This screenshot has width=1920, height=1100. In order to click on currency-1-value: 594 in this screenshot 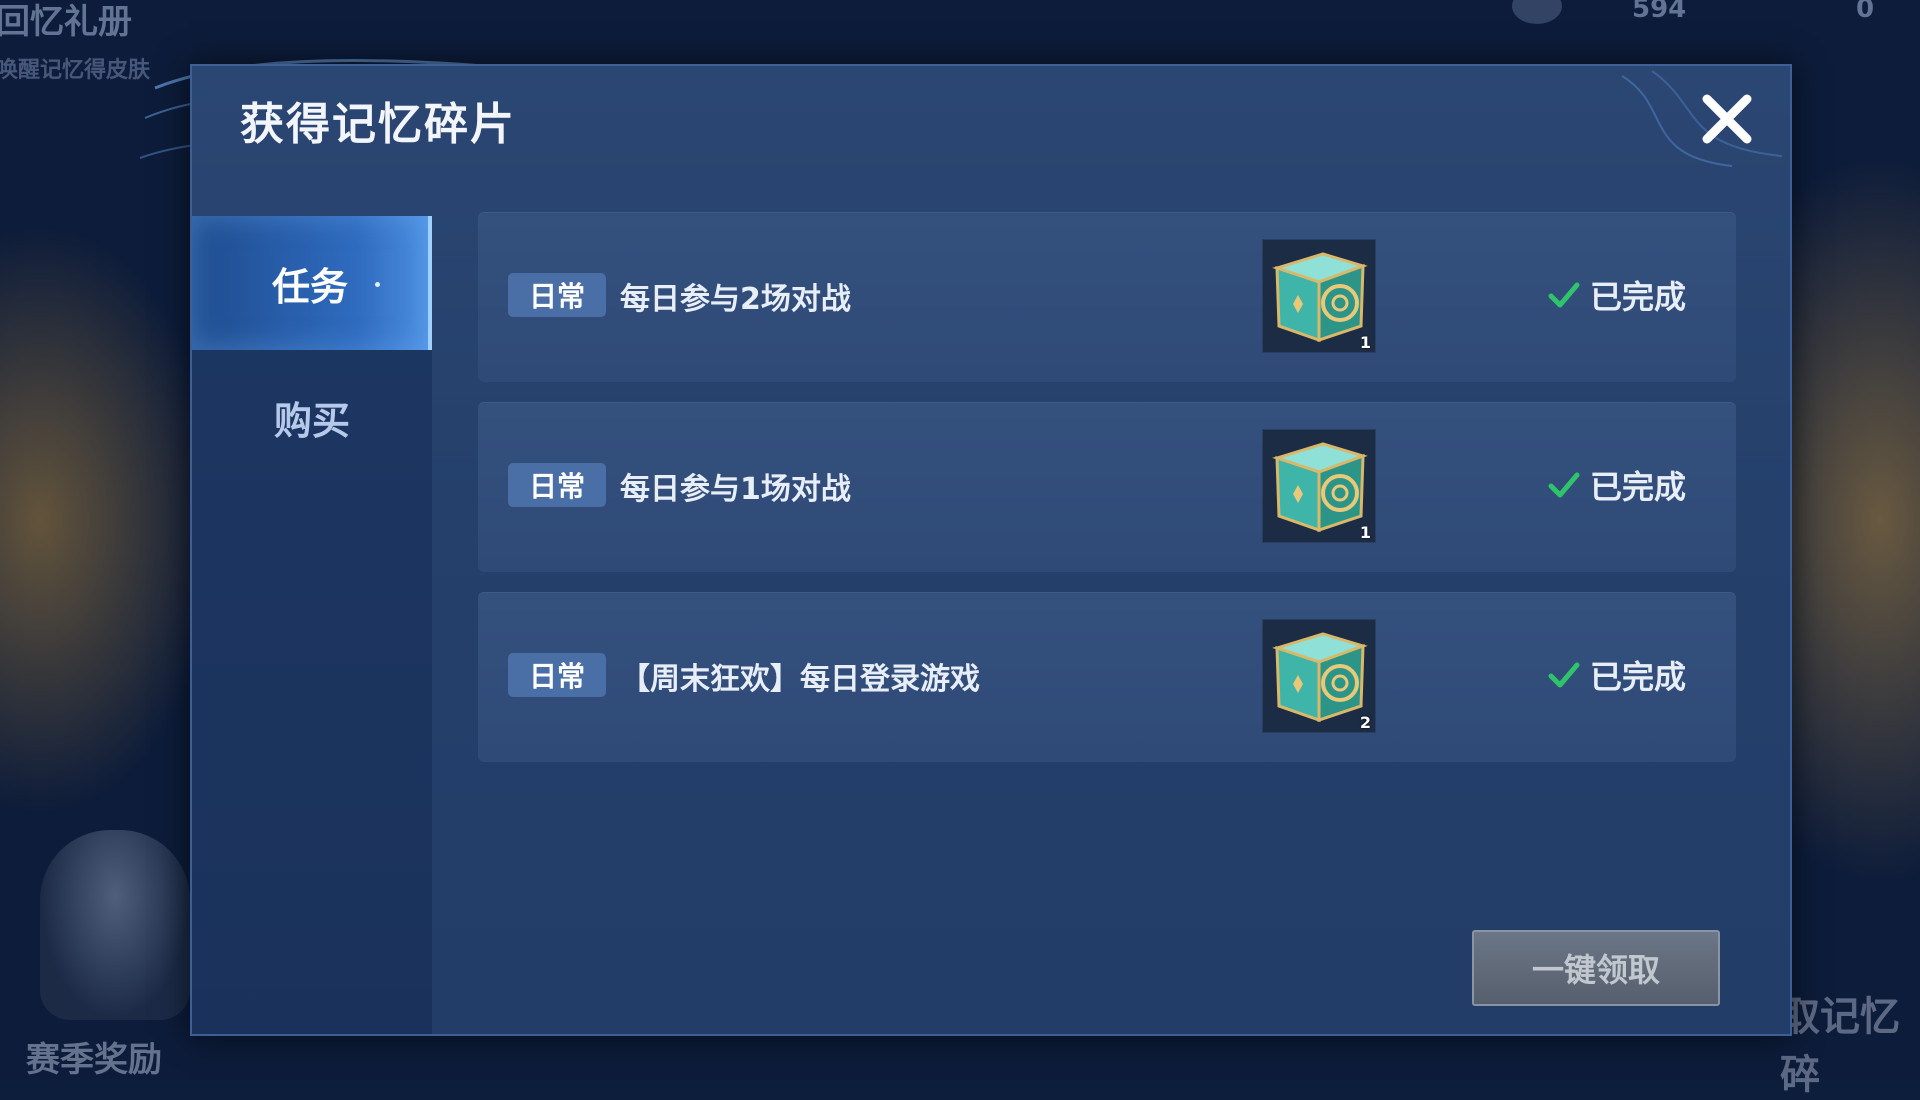, I will do `click(1659, 12)`.